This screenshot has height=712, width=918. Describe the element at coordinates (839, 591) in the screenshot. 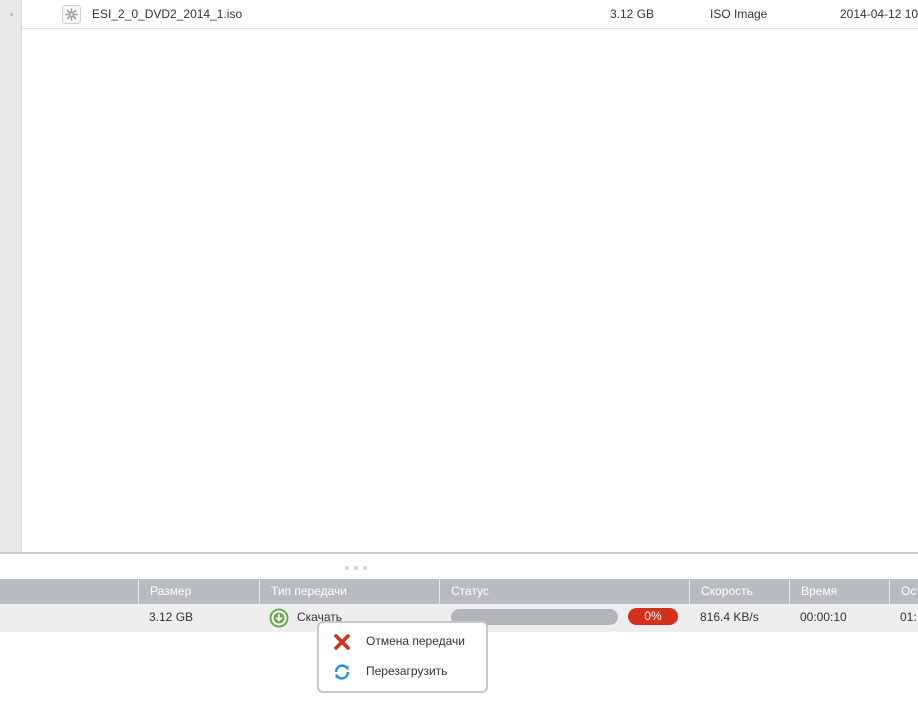

I see `column-header-time: Время` at that location.